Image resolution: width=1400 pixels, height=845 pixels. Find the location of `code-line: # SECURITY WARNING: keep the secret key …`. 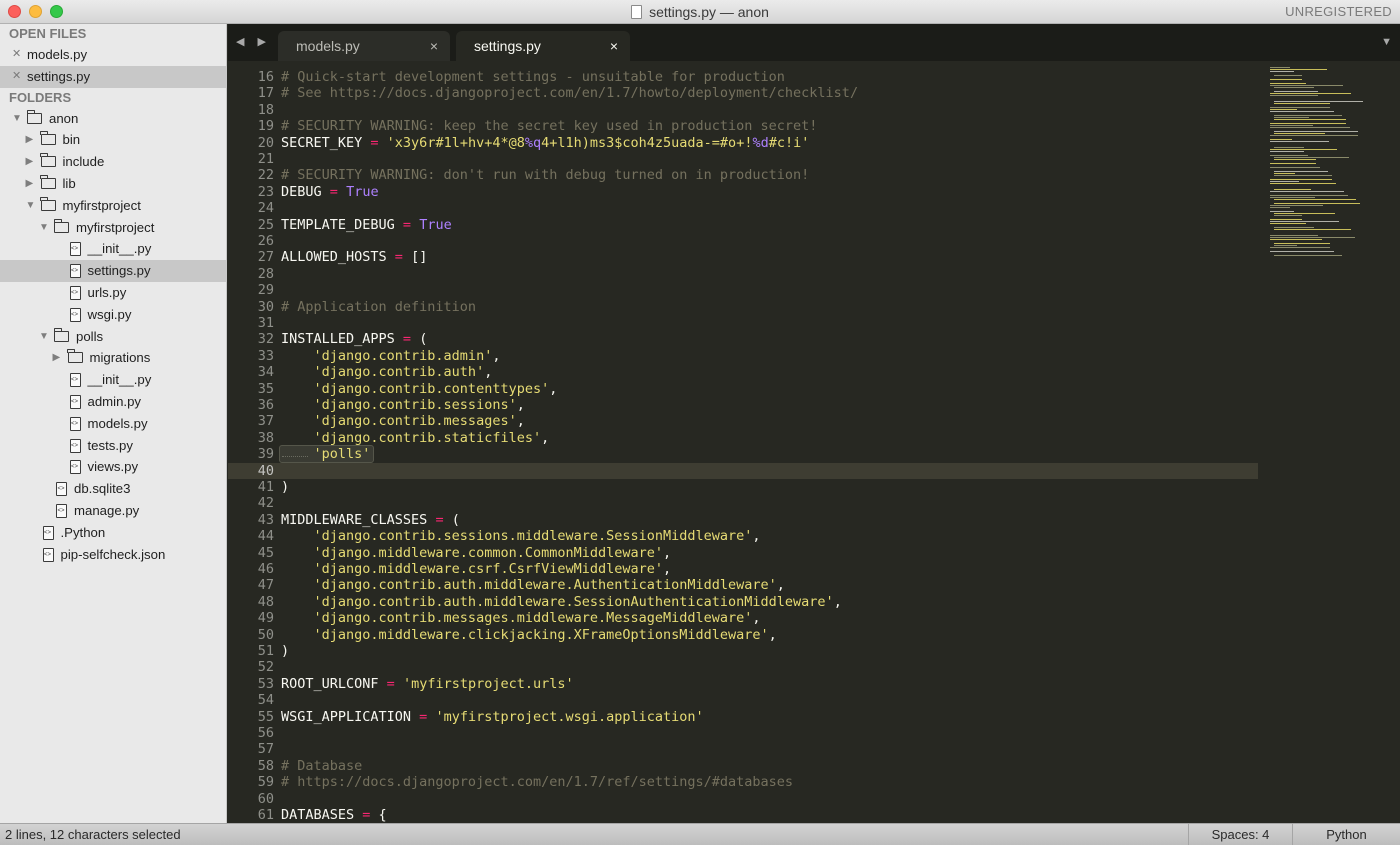

code-line: # SECURITY WARNING: keep the secret key … is located at coordinates (549, 126).